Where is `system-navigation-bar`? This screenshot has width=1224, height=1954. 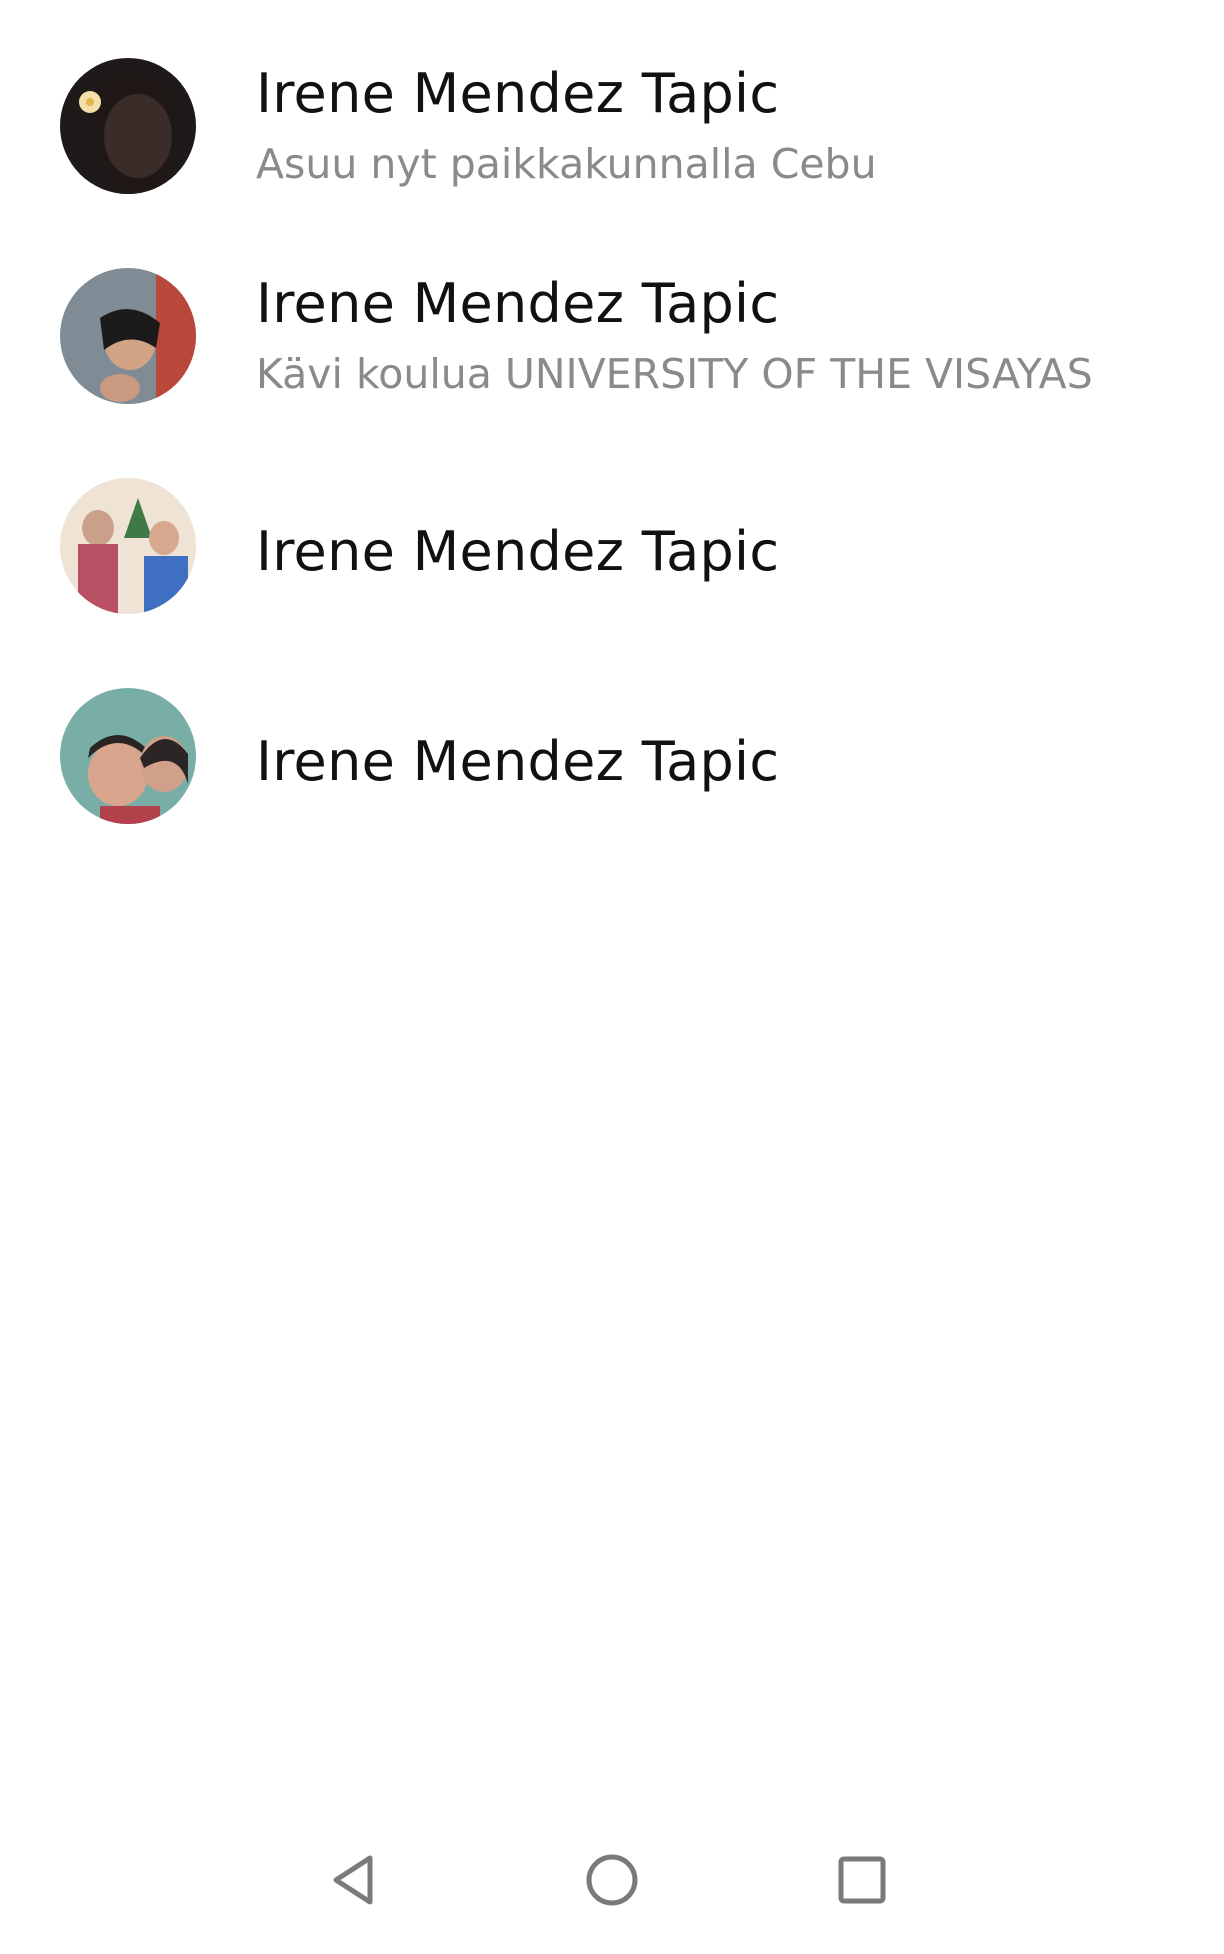 system-navigation-bar is located at coordinates (612, 1880).